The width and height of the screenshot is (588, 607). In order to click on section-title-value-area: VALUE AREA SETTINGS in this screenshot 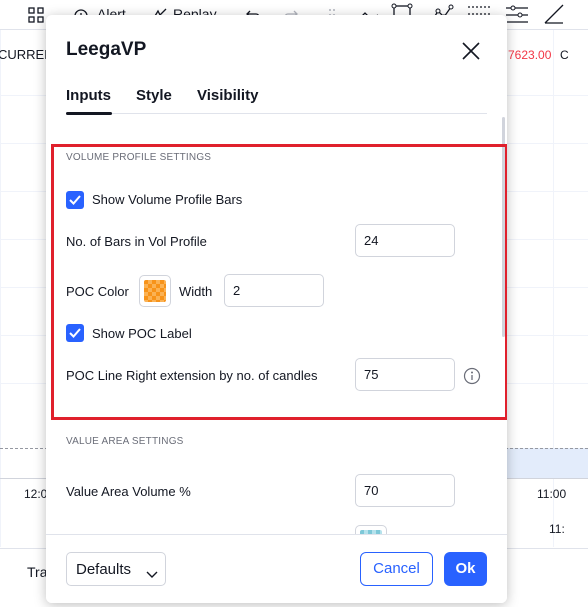, I will do `click(125, 441)`.